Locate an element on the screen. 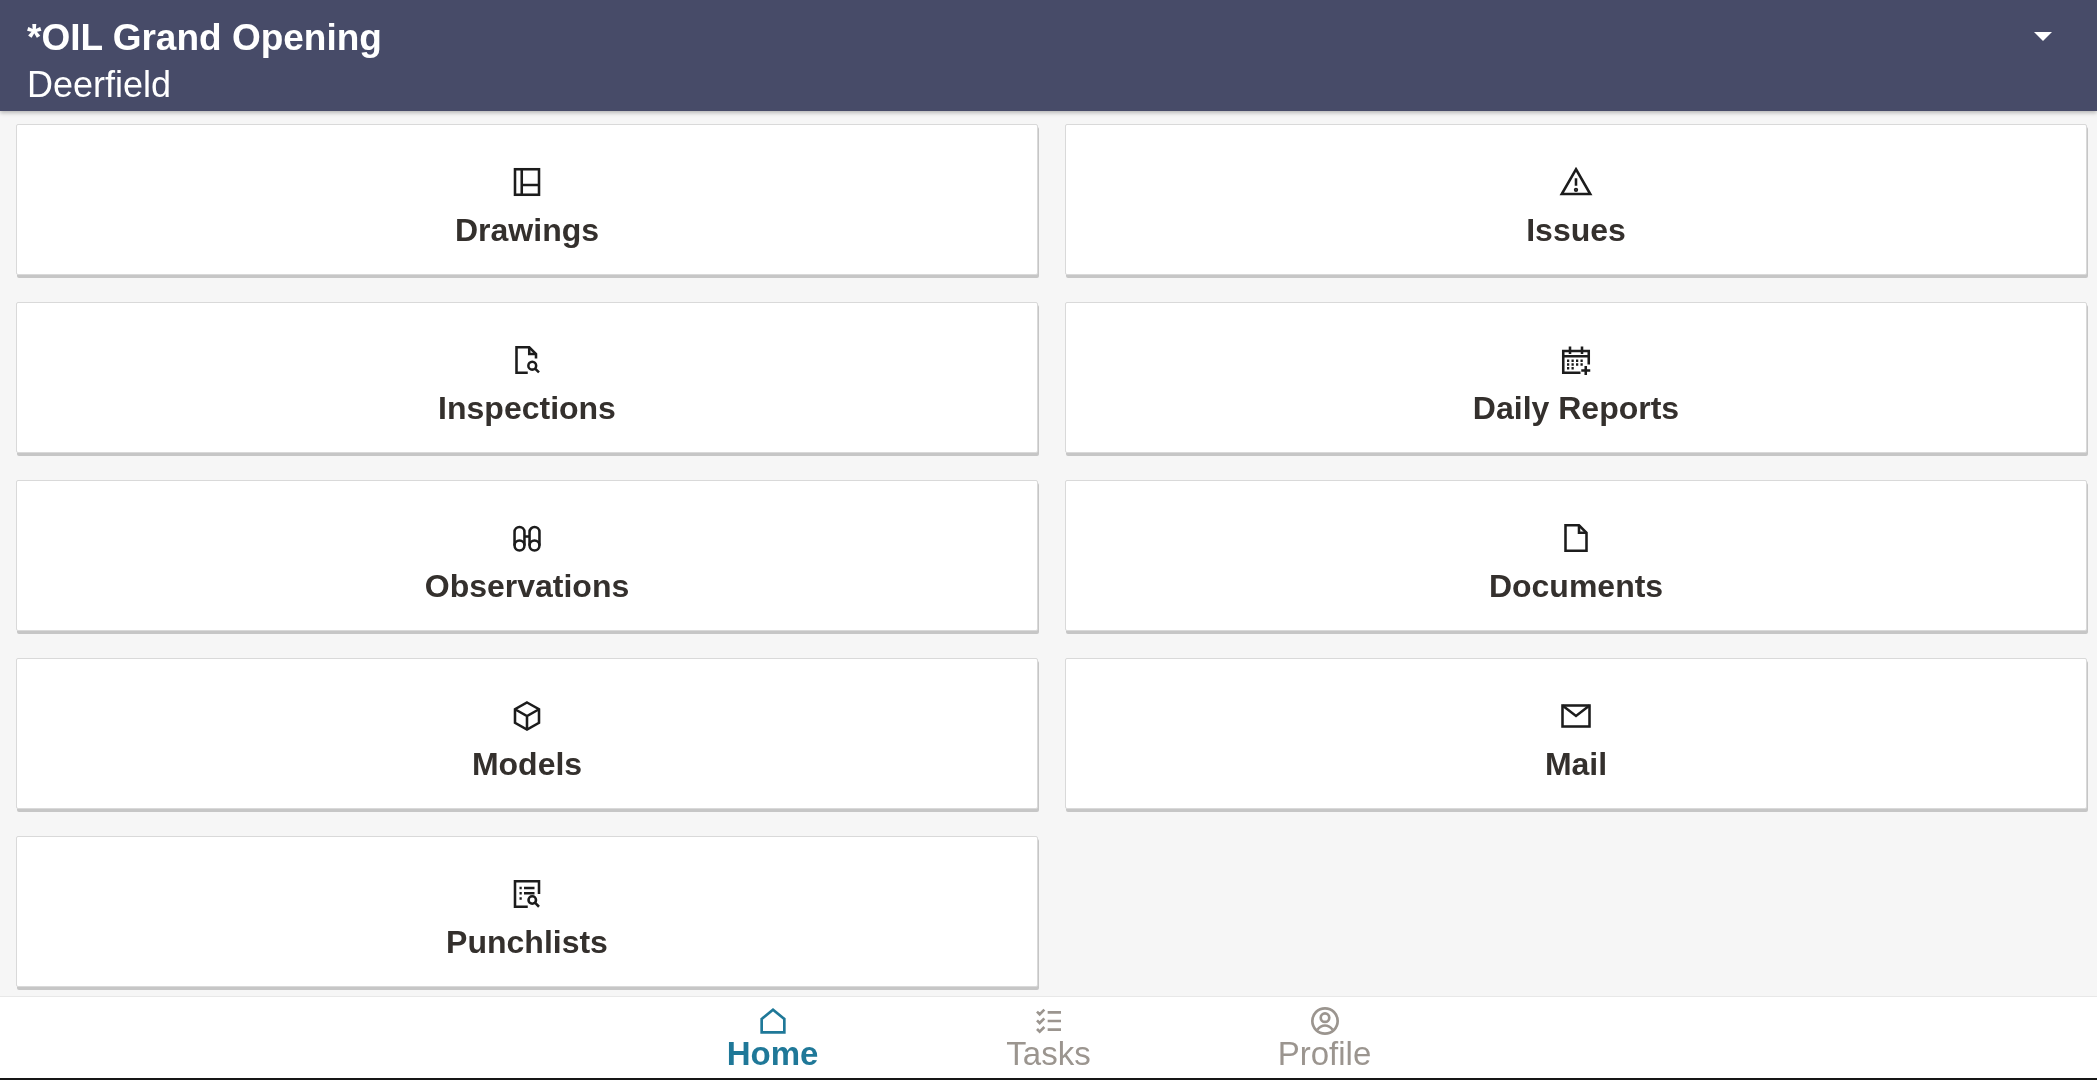 This screenshot has width=2097, height=1080. module-tile: Punchlists is located at coordinates (527, 911).